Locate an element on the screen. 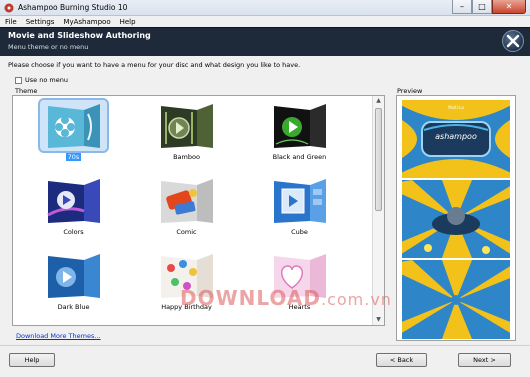 The height and width of the screenshot is (377, 530). theme-label: 70s is located at coordinates (73, 157).